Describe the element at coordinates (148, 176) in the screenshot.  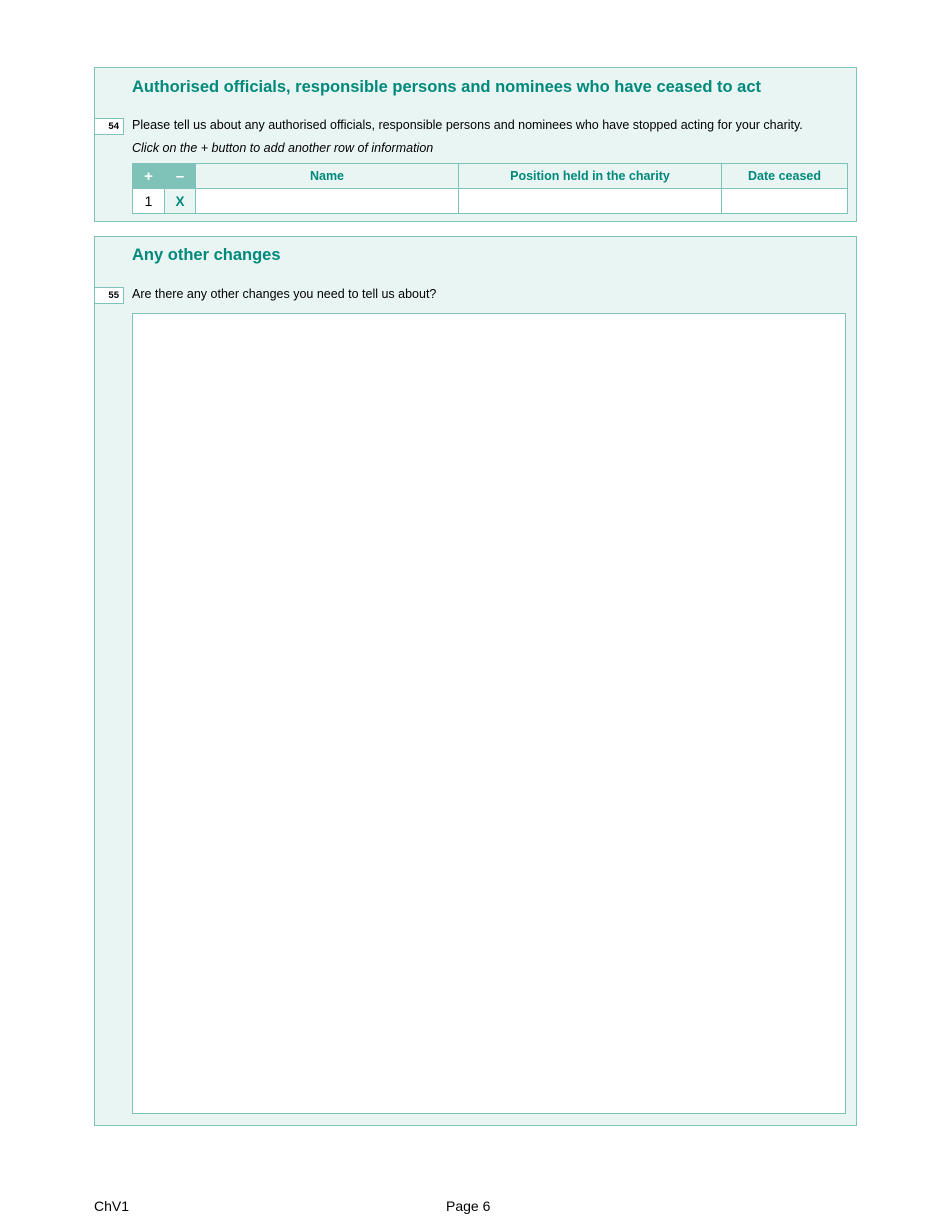
I see `add-row-button: +` at that location.